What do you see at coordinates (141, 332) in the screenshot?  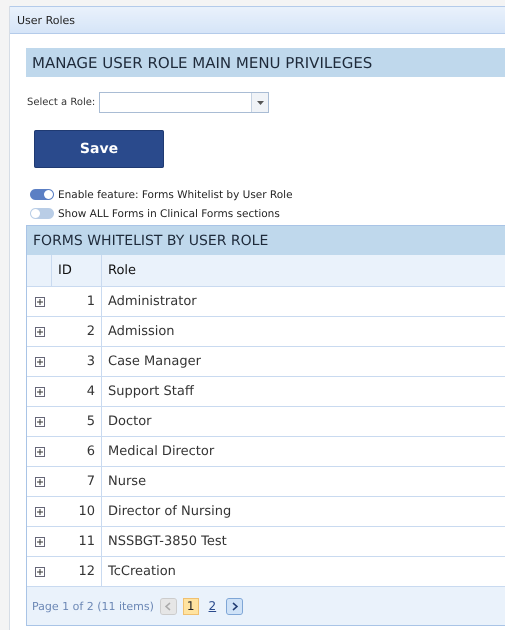 I see `table-cell-text: Admission` at bounding box center [141, 332].